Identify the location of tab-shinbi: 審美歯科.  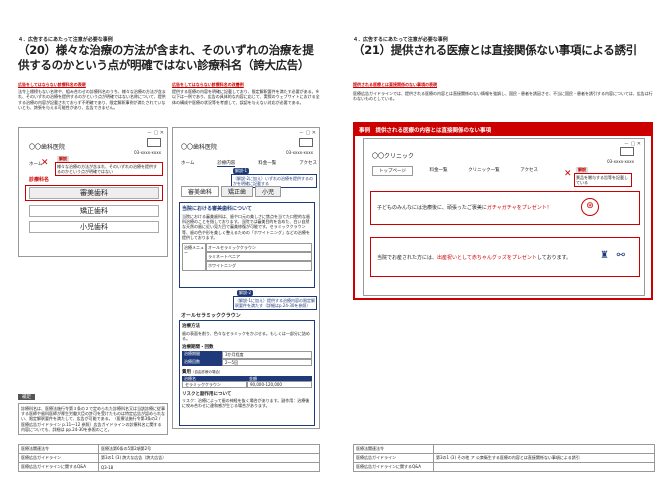
(200, 191).